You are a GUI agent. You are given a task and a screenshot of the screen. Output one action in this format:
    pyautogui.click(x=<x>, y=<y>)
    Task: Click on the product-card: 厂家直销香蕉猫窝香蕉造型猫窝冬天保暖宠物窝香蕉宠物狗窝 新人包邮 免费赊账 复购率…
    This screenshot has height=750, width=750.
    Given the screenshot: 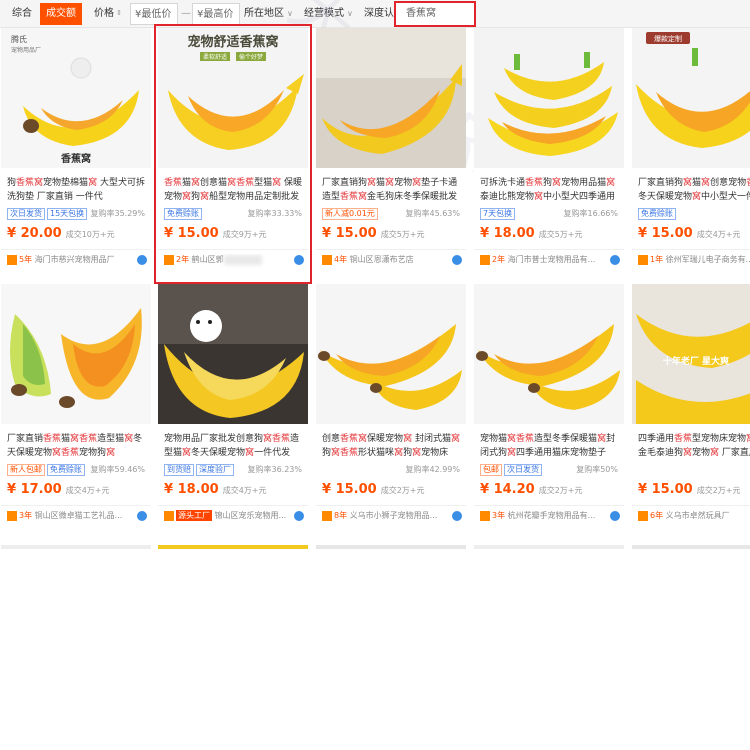 What is the action you would take?
    pyautogui.click(x=76, y=410)
    